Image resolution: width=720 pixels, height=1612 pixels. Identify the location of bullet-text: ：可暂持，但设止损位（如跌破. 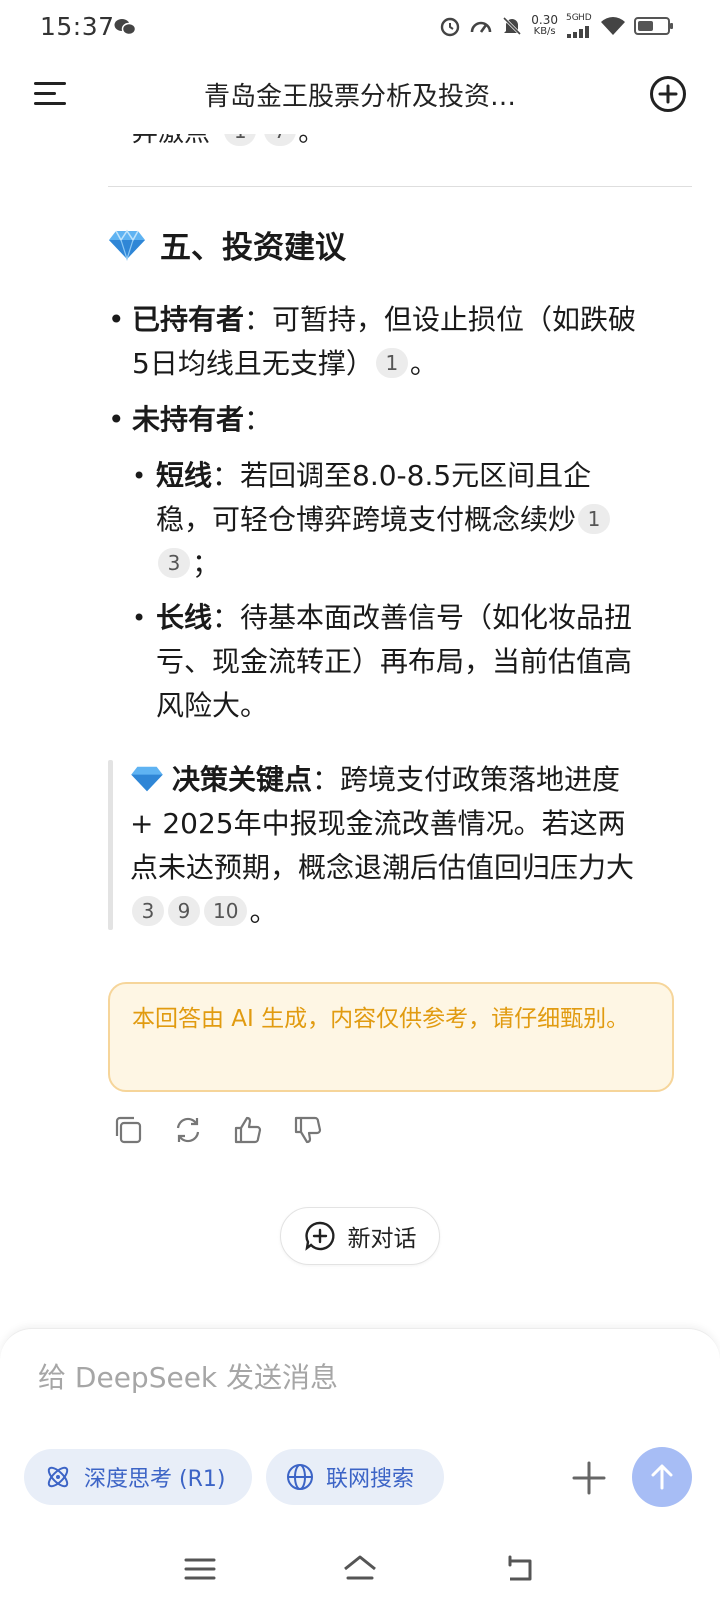
(440, 319).